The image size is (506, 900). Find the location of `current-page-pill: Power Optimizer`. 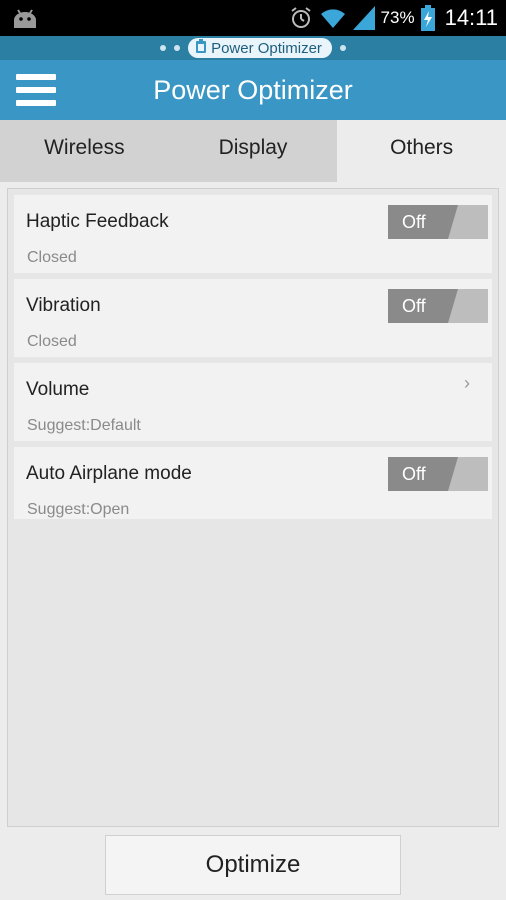

current-page-pill: Power Optimizer is located at coordinates (260, 48).